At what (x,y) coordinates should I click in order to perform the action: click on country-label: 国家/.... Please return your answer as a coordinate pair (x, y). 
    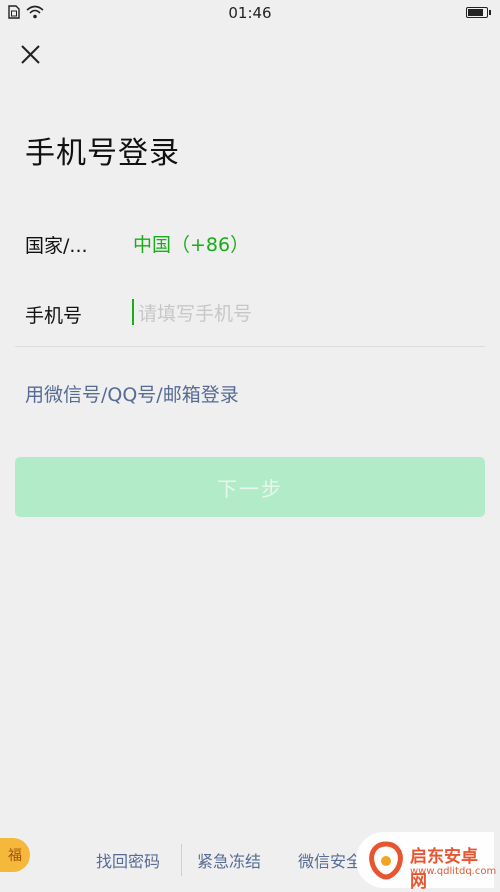
    Looking at the image, I should click on (56, 246).